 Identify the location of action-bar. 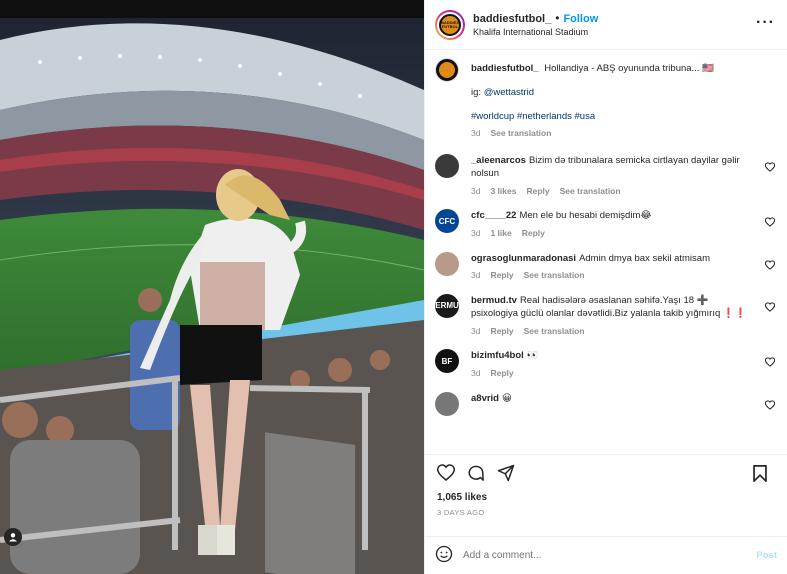
(606, 472).